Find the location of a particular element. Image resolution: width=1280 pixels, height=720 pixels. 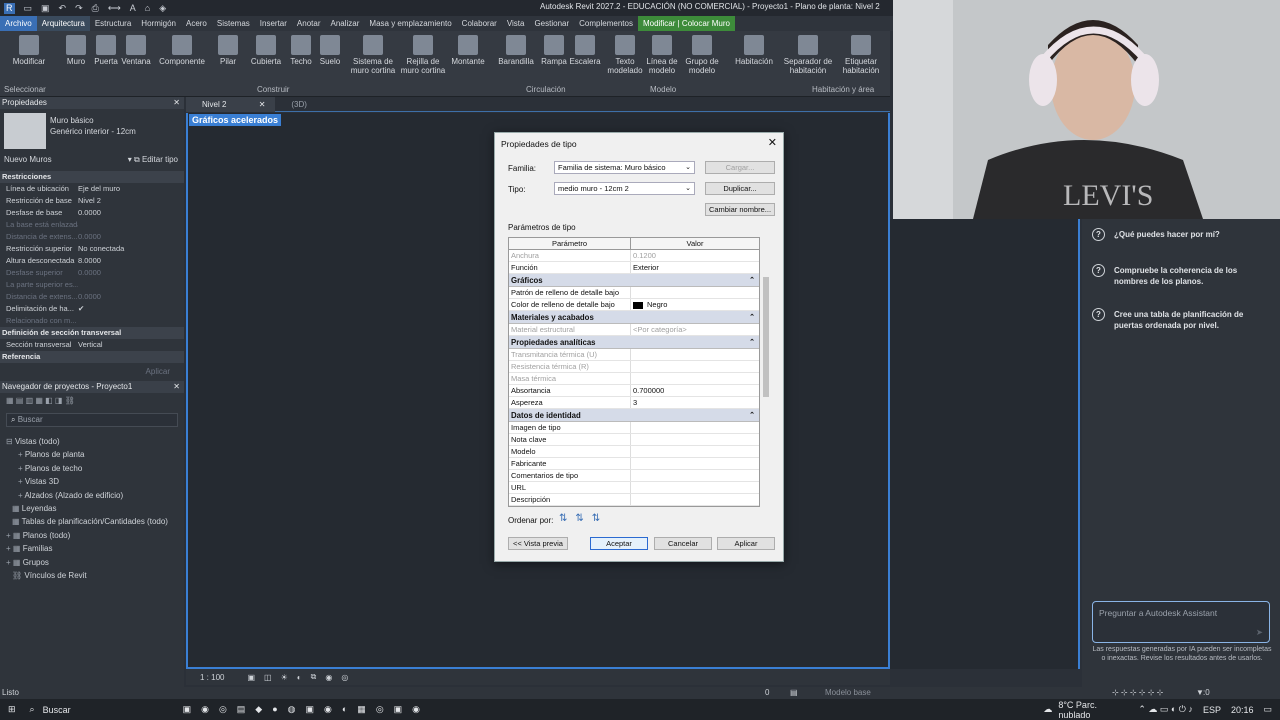

tab-analizar: Analizar is located at coordinates (345, 23).